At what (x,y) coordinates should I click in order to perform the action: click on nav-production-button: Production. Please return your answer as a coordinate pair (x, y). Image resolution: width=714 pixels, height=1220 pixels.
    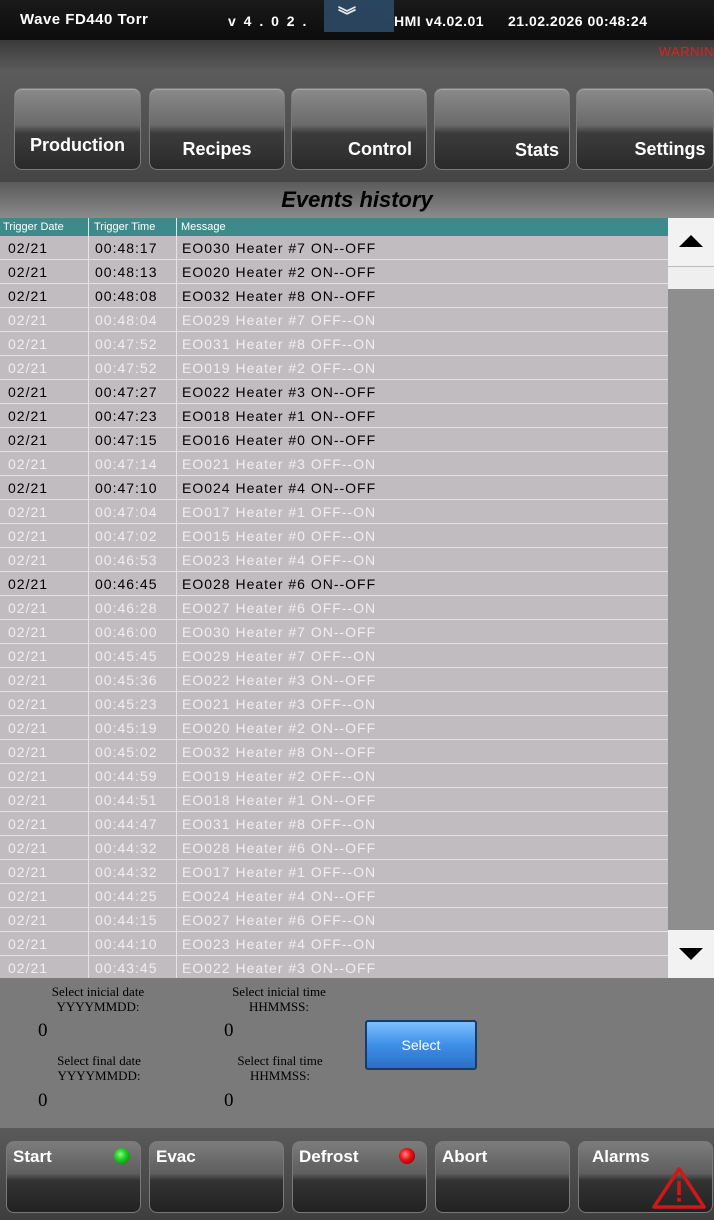
    Looking at the image, I should click on (77, 129).